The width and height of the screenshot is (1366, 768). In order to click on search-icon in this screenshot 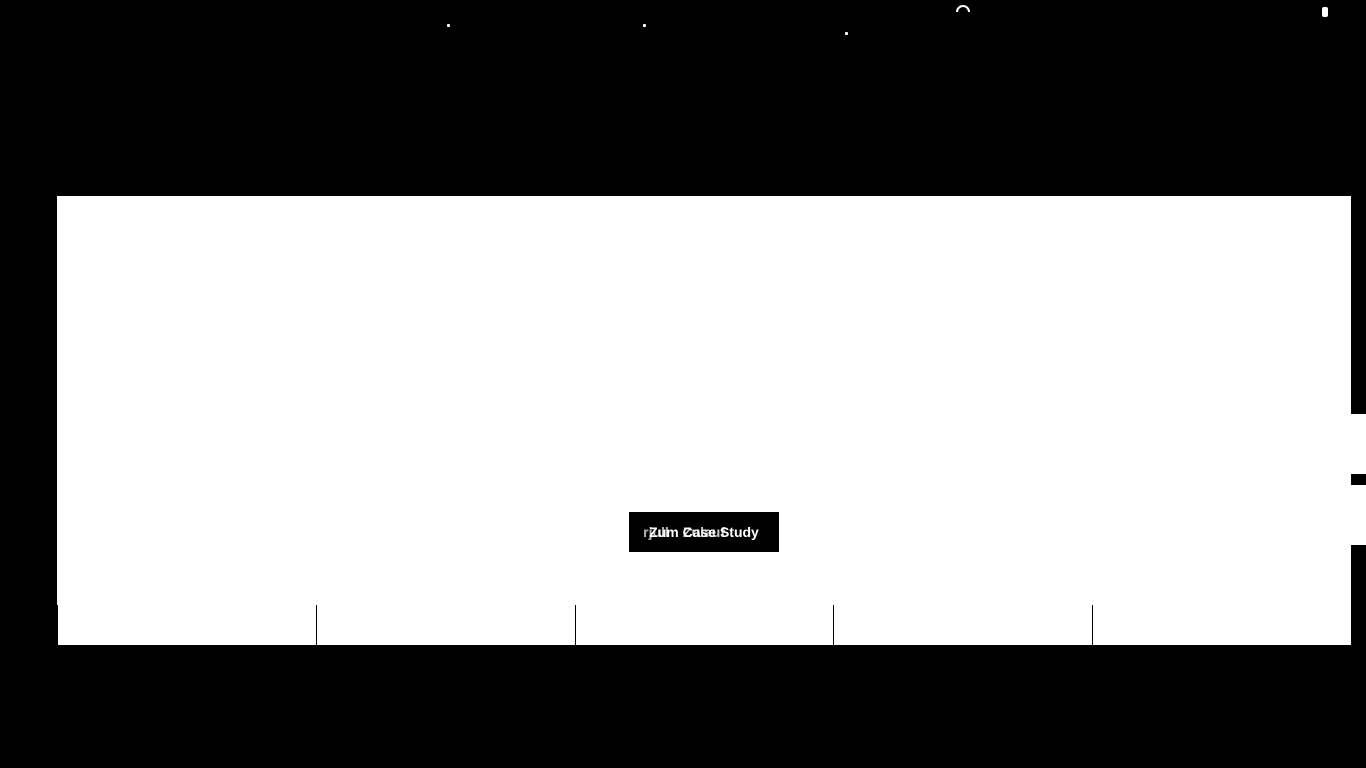, I will do `click(963, 12)`.